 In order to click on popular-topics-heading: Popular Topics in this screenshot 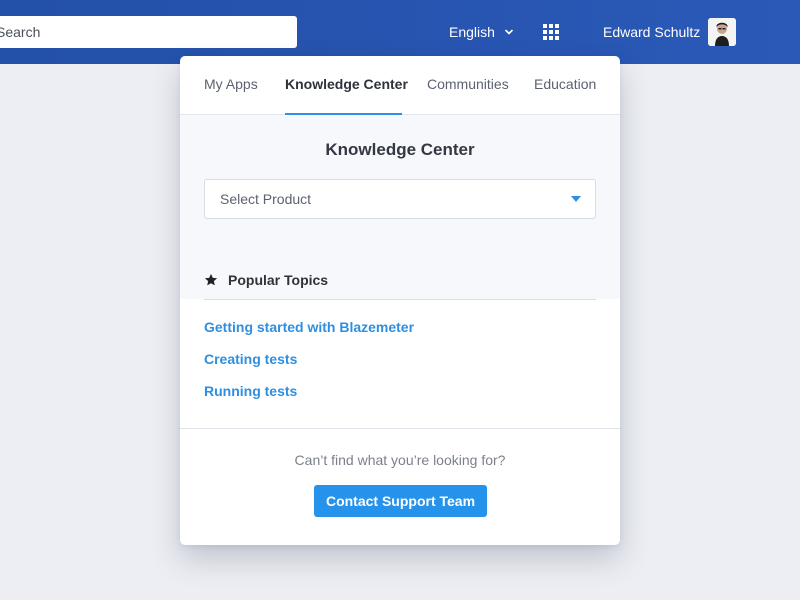, I will do `click(266, 280)`.